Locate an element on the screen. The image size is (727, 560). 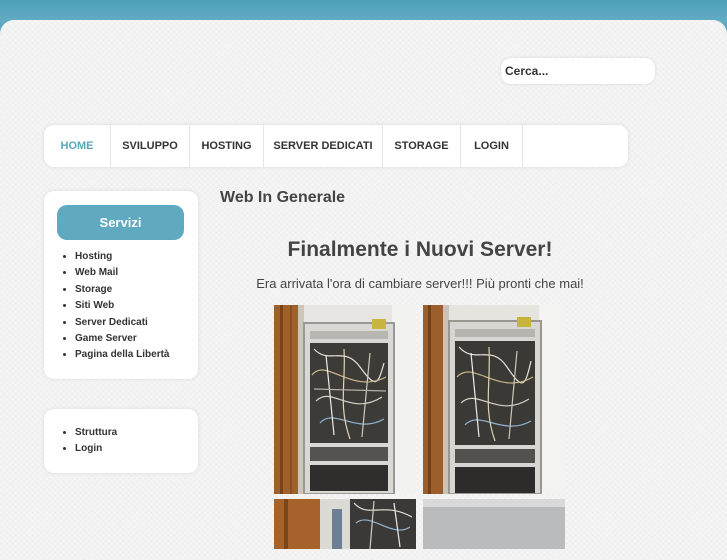
search-input is located at coordinates (578, 71).